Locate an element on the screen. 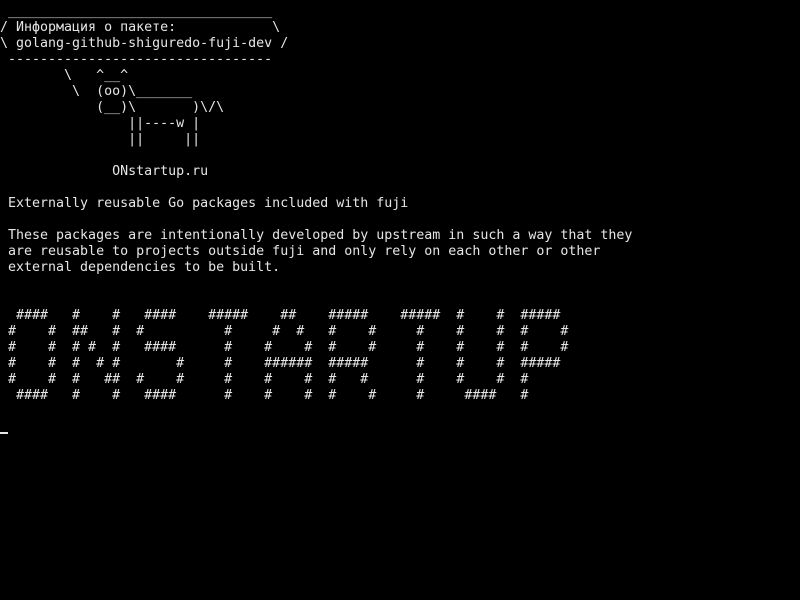  banner-art-line-5: # # # ## # # # # # # # # # # # is located at coordinates (264, 379).